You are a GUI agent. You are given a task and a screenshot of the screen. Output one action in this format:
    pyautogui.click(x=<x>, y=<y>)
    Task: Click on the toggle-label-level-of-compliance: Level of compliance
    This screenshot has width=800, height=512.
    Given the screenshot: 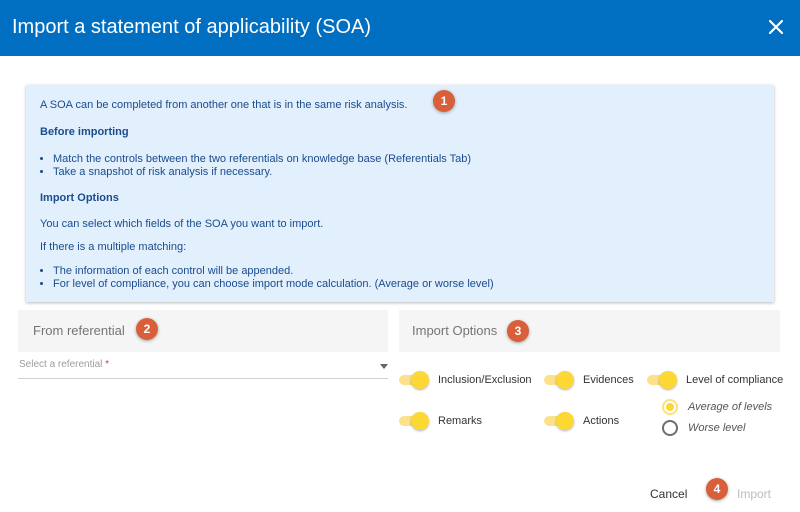 What is the action you would take?
    pyautogui.click(x=735, y=380)
    